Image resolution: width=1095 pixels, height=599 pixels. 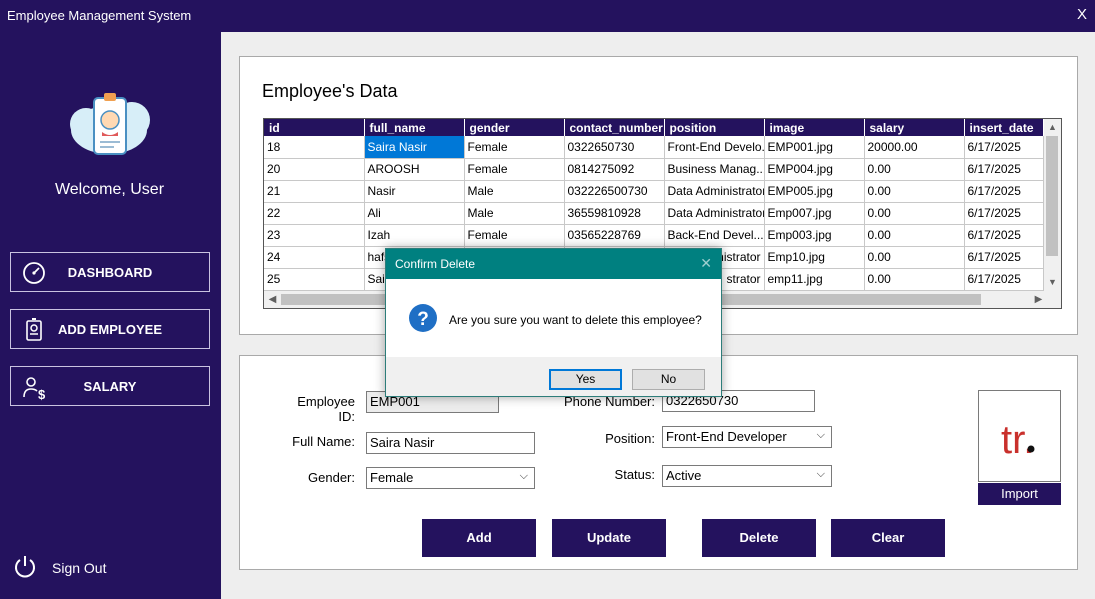 What do you see at coordinates (1052, 196) in the screenshot?
I see `scrollbar-thumb` at bounding box center [1052, 196].